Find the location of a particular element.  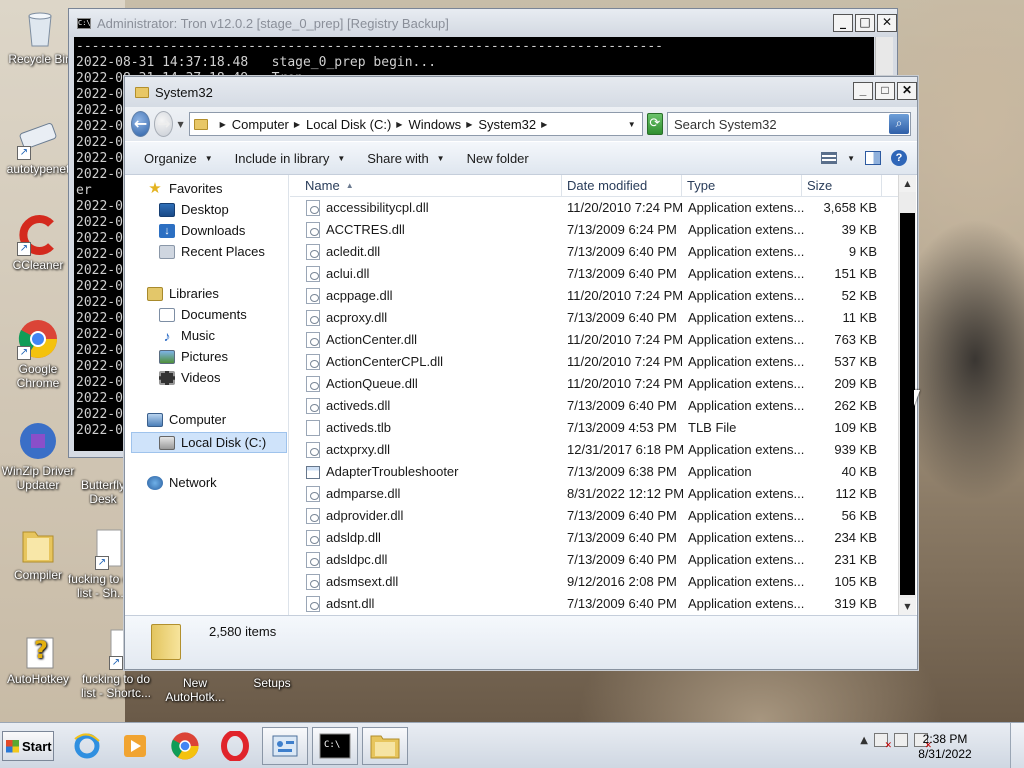

new-folder-button: New folder is located at coordinates (498, 158).